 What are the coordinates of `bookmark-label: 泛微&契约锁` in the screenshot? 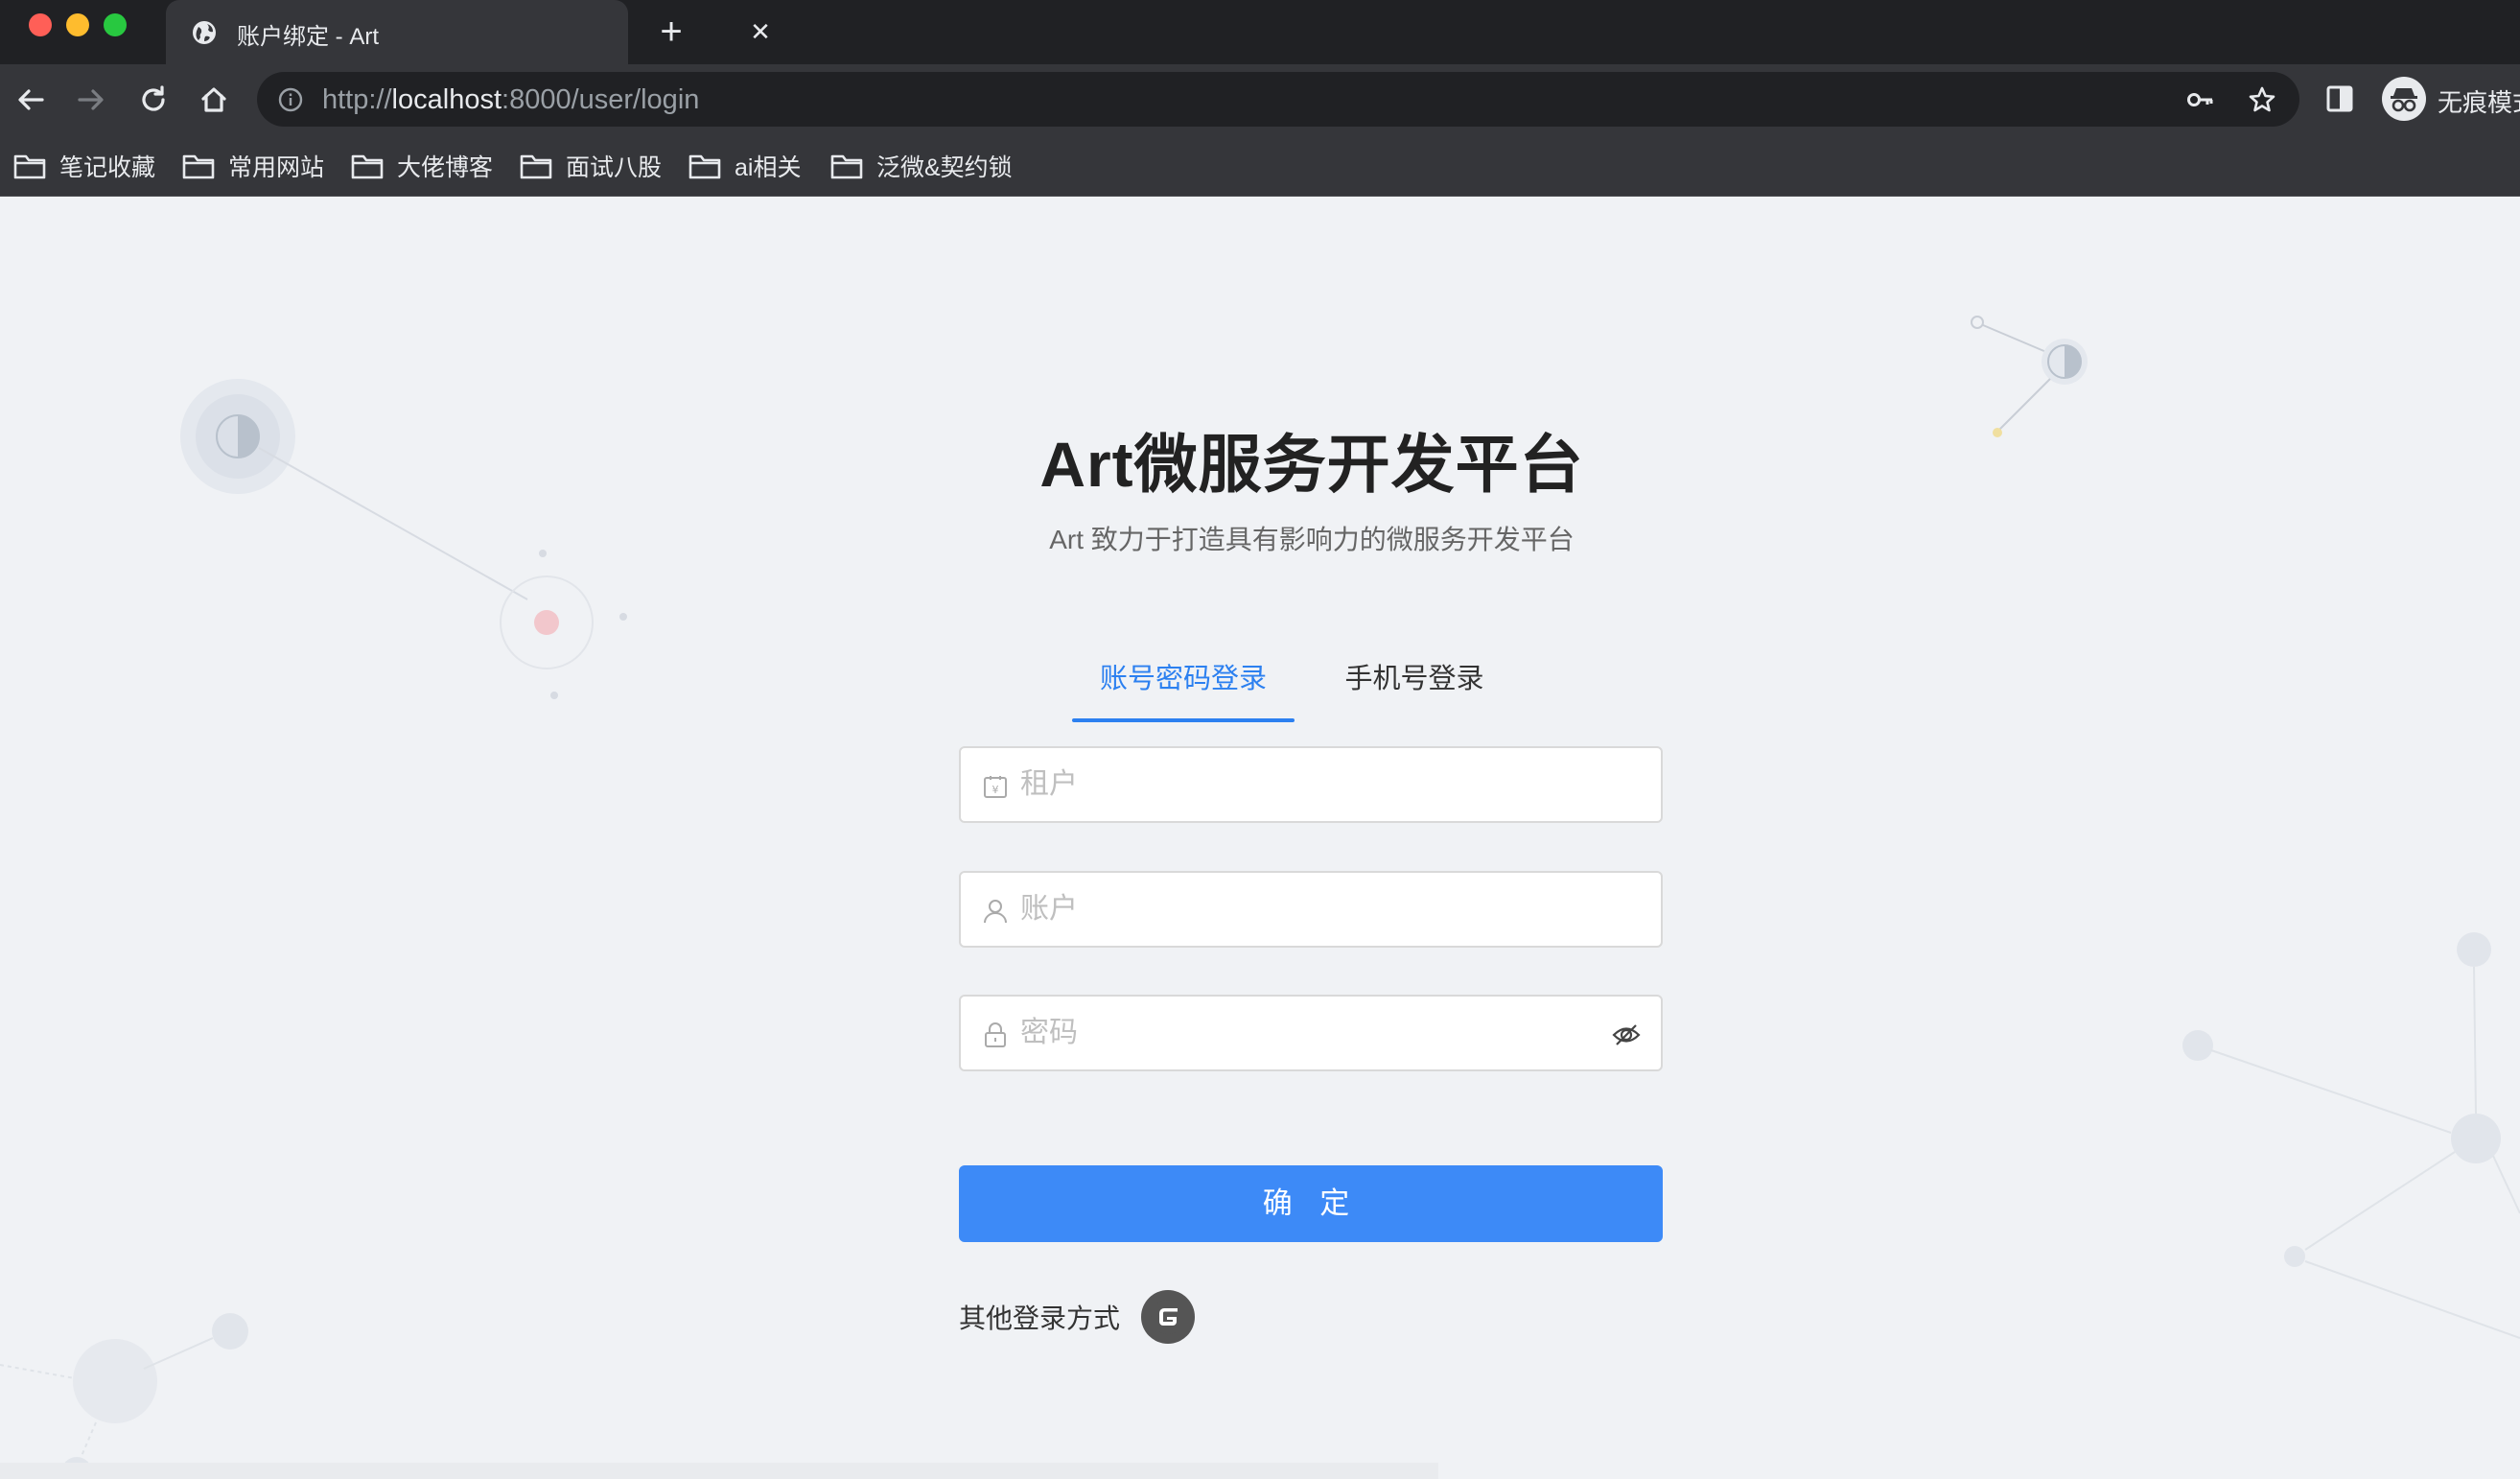 It's located at (944, 167).